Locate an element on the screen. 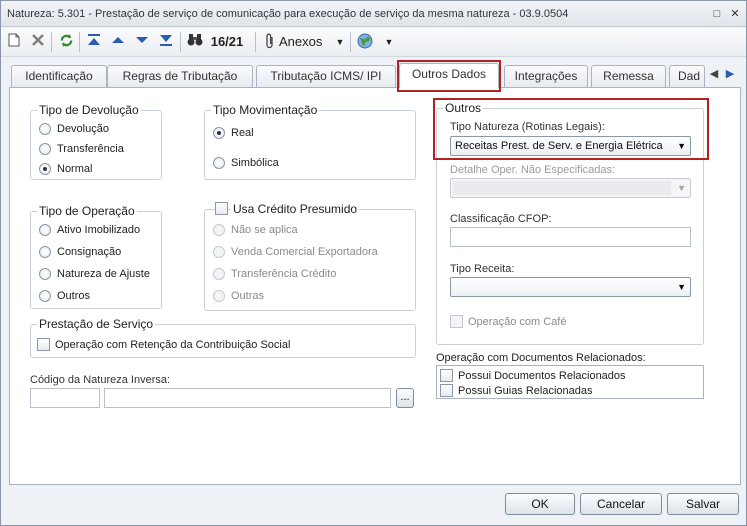 The width and height of the screenshot is (747, 526). prestacao-servico-legend: Prestação de Serviço is located at coordinates (96, 324).